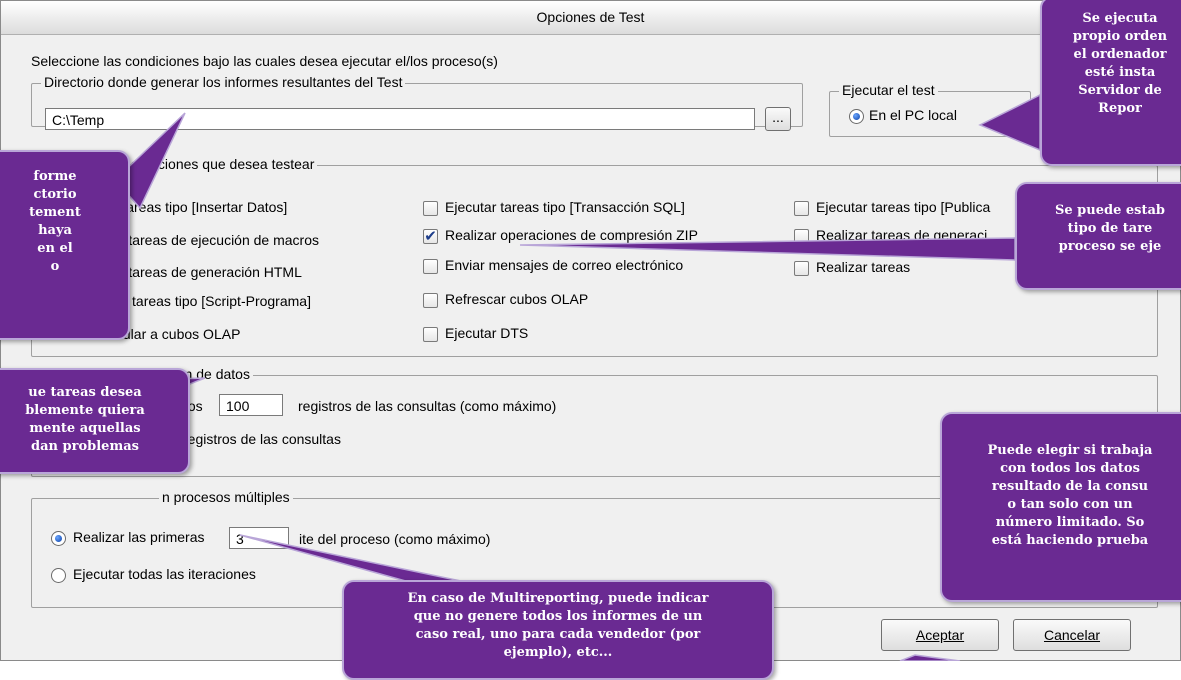 The width and height of the screenshot is (1181, 680). What do you see at coordinates (1009, 122) in the screenshot?
I see `pointer-top-right` at bounding box center [1009, 122].